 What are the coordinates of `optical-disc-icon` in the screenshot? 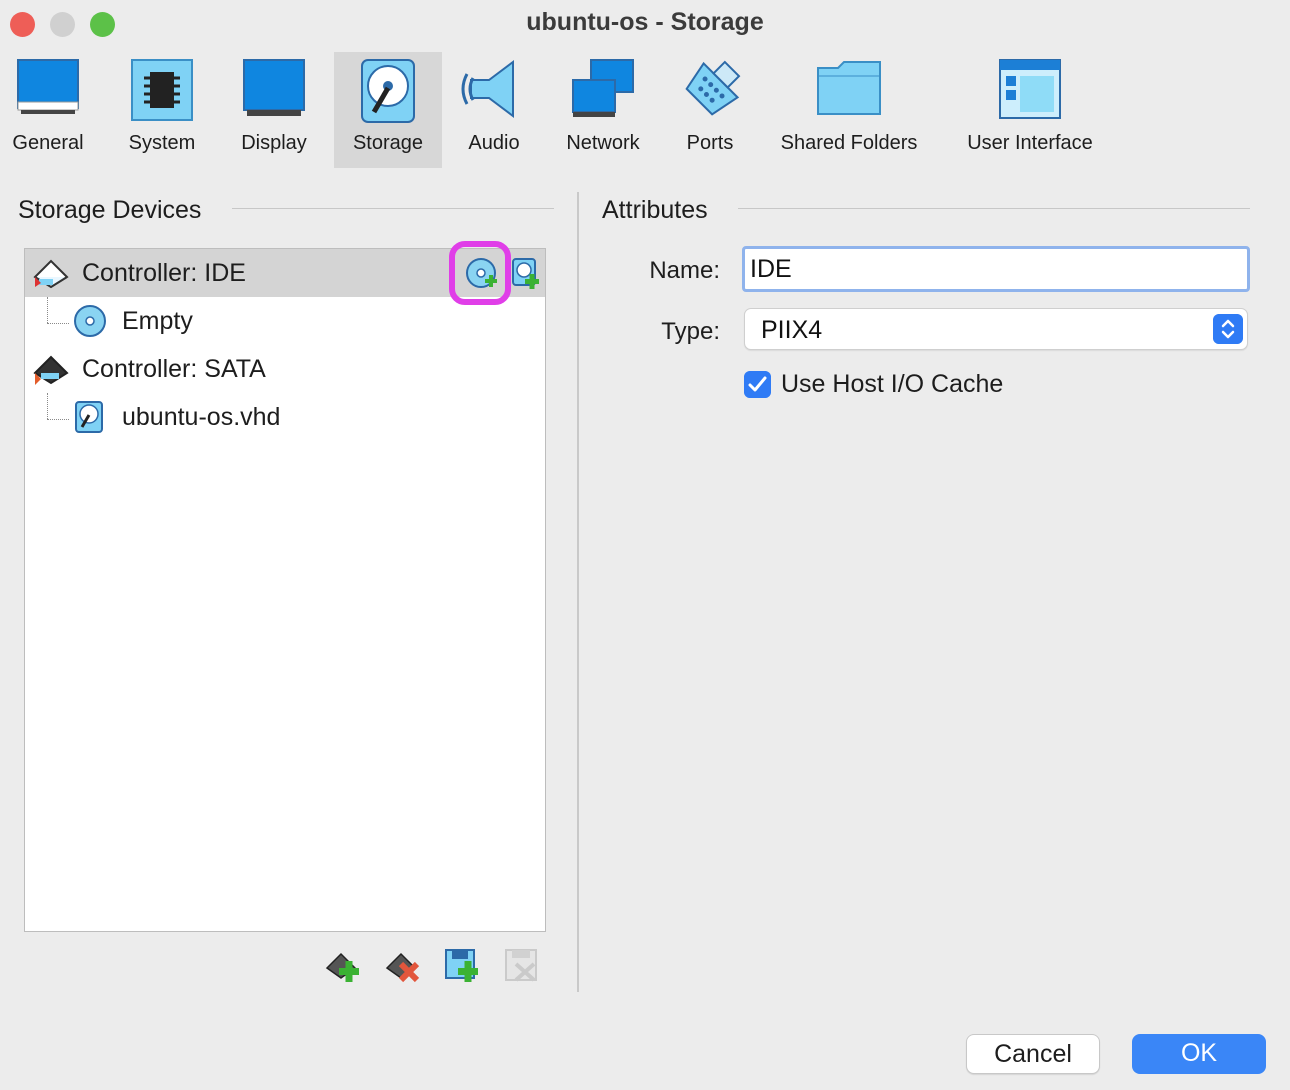 It's located at (90, 321).